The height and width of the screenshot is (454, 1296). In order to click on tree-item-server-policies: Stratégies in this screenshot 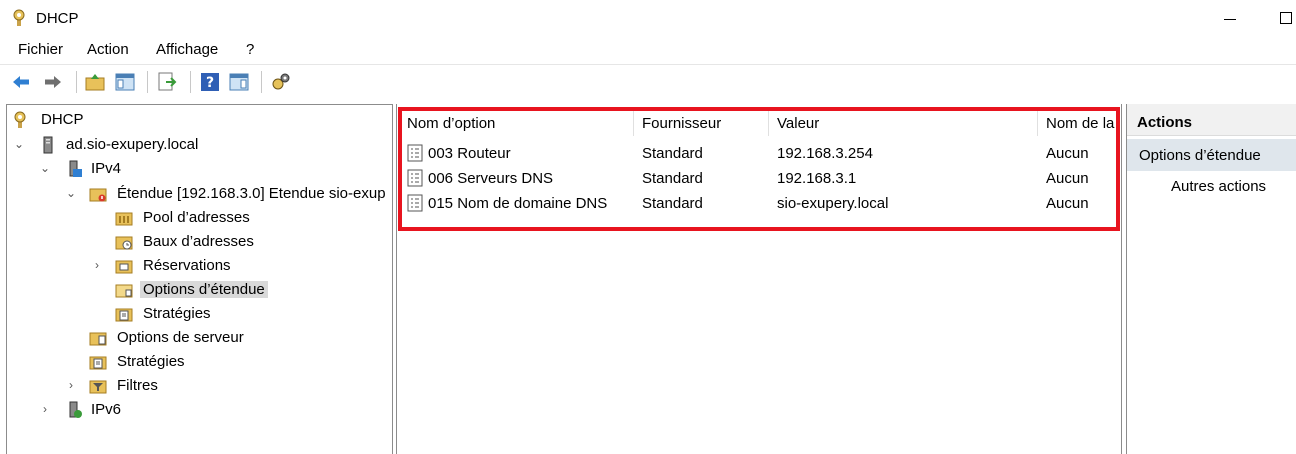, I will do `click(197, 362)`.